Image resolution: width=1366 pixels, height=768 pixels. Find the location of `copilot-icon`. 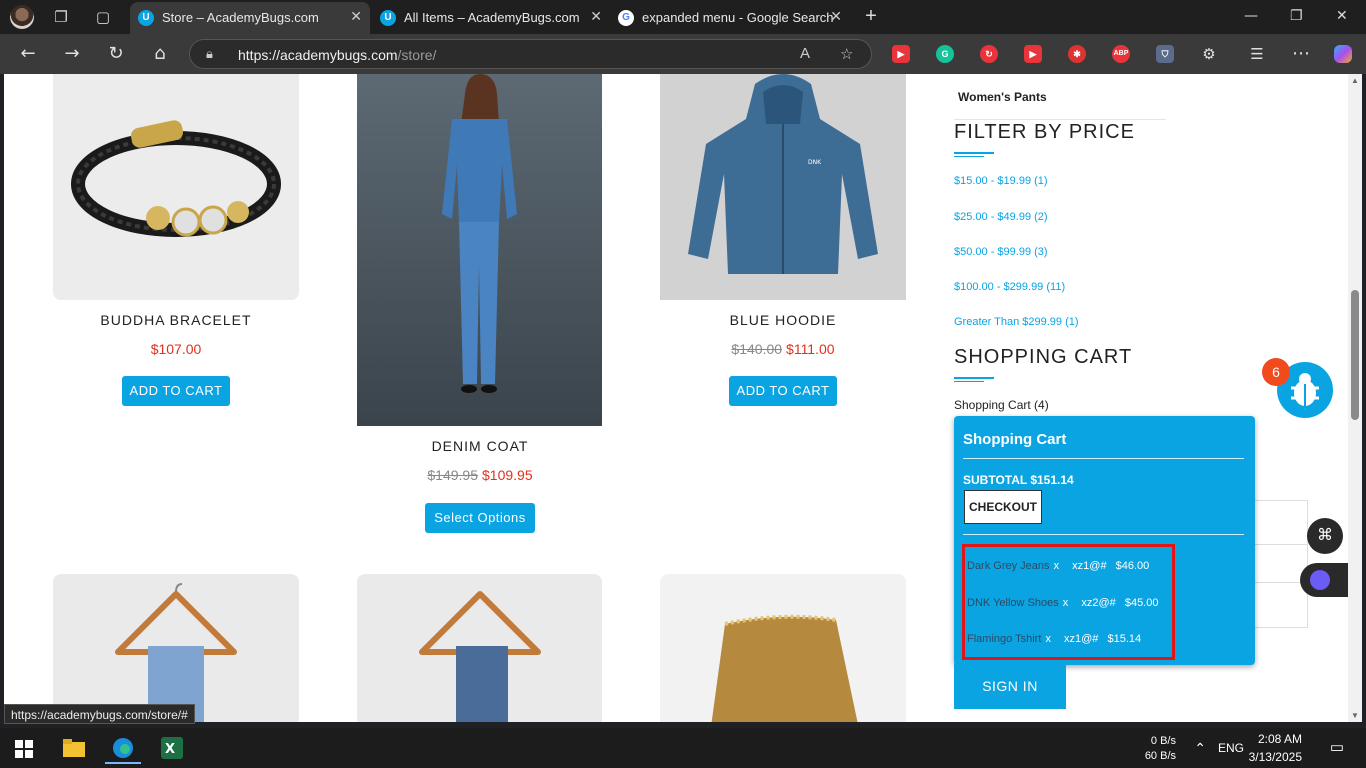

copilot-icon is located at coordinates (1343, 54).